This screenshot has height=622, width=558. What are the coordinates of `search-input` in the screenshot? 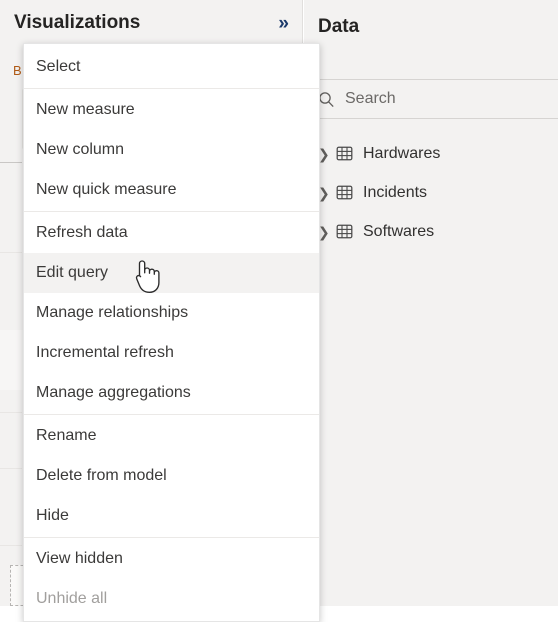 It's located at (440, 99).